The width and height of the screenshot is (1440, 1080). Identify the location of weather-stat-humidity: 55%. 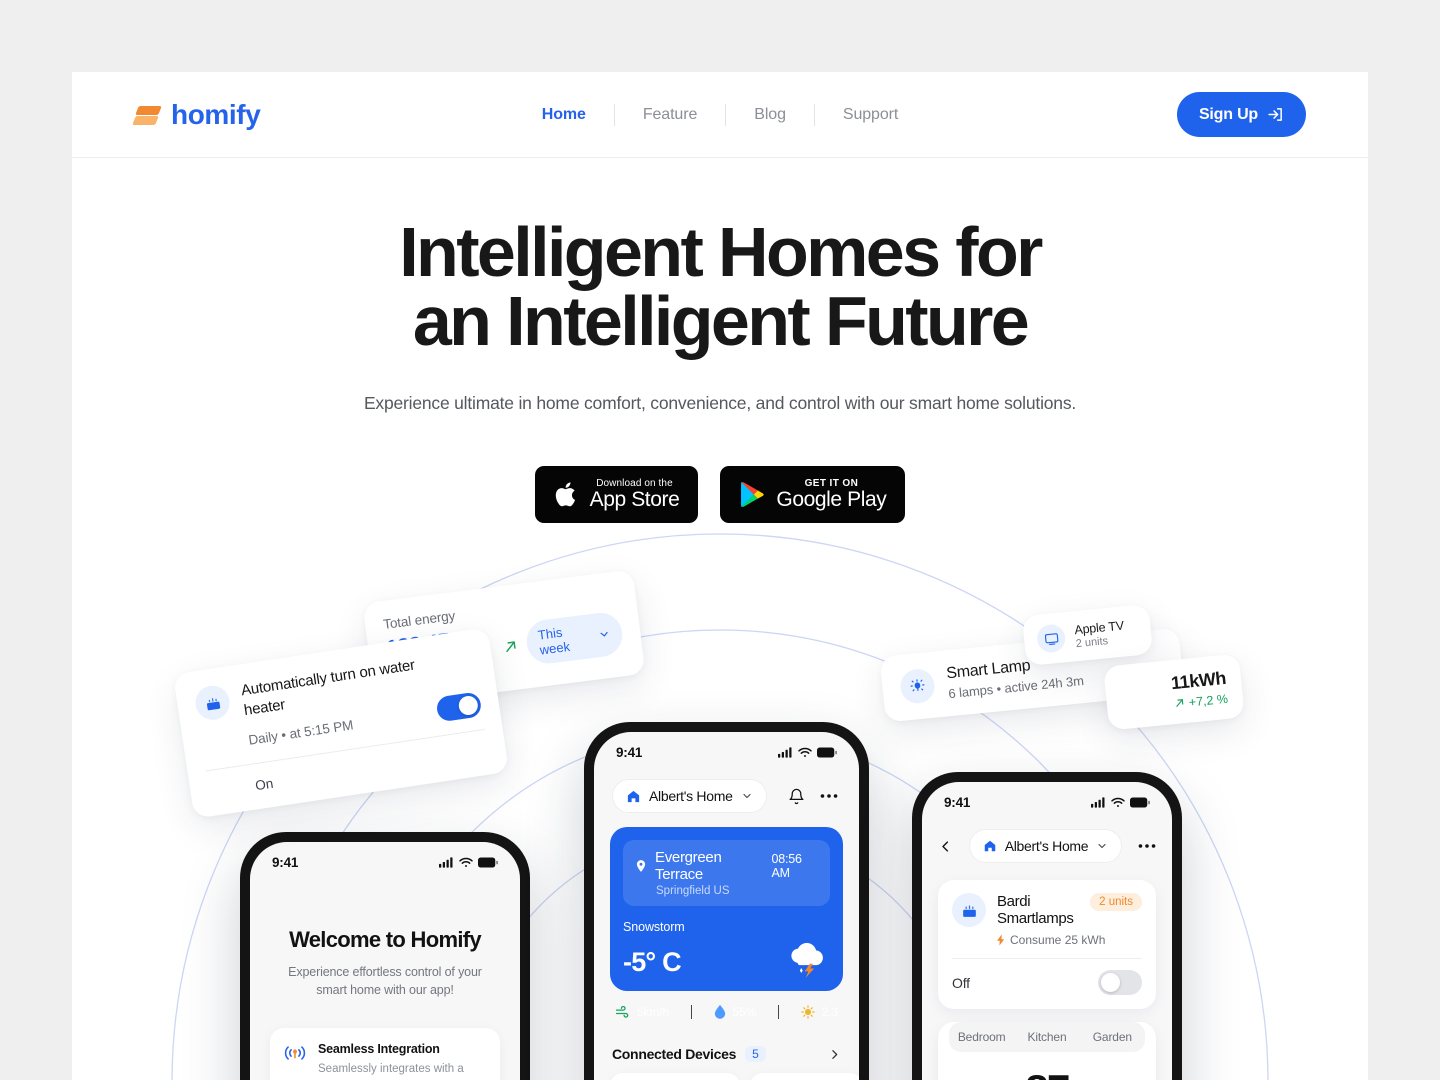
(735, 1012).